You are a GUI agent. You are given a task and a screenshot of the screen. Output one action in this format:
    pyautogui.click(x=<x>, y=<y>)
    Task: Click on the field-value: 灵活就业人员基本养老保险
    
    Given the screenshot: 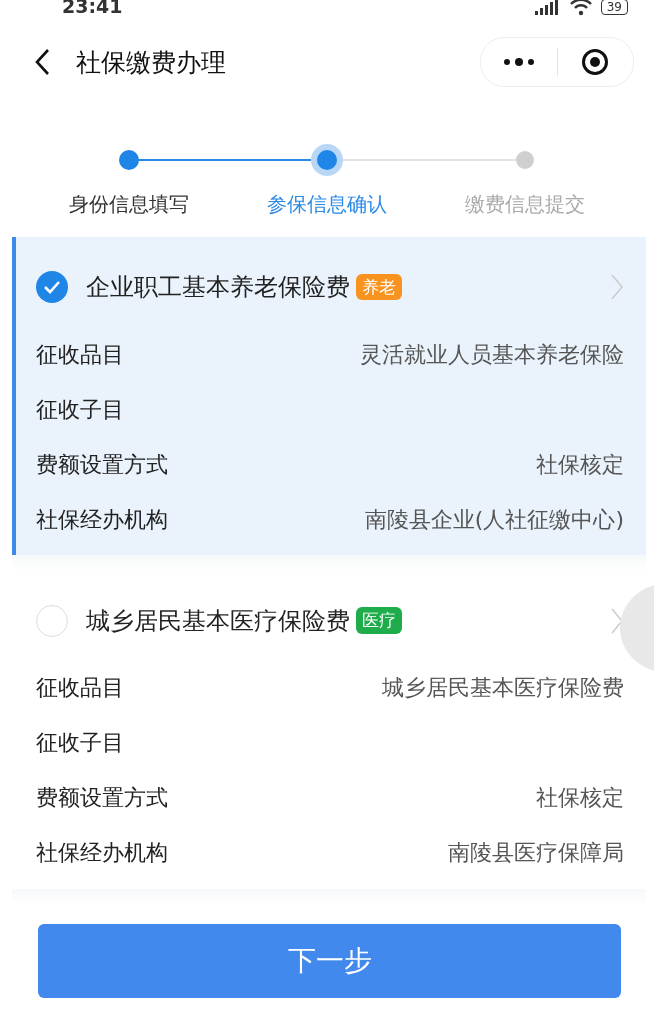 What is the action you would take?
    pyautogui.click(x=492, y=354)
    